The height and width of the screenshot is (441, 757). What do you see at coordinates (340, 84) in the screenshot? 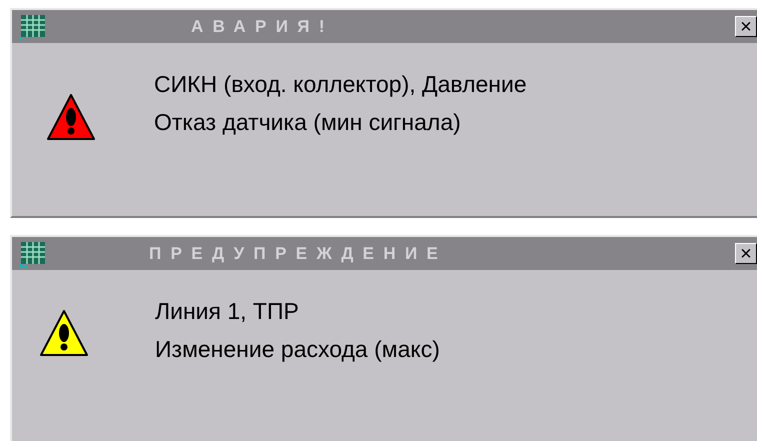
I see `message-text: СИКН (вход. коллектор), Давление` at bounding box center [340, 84].